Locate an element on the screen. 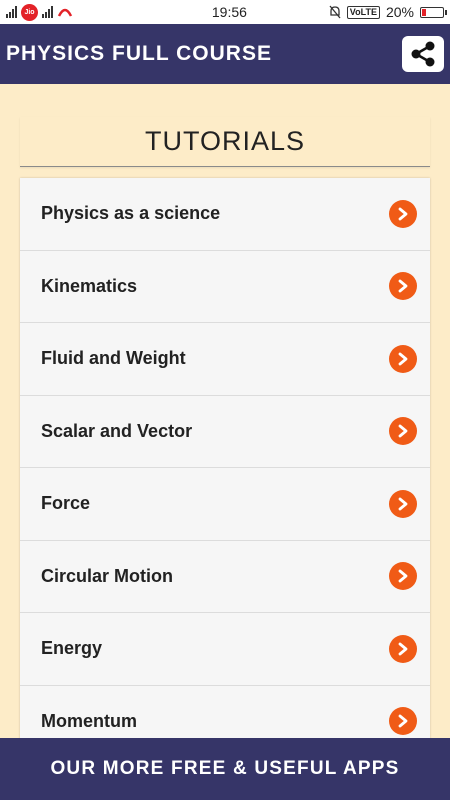 The image size is (450, 800). tutorial-item-label: Kinematics is located at coordinates (89, 285).